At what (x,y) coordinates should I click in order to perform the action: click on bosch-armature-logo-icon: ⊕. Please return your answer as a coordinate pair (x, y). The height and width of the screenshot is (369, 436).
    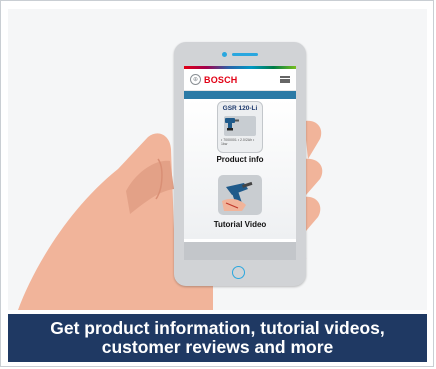
    Looking at the image, I should click on (195, 79).